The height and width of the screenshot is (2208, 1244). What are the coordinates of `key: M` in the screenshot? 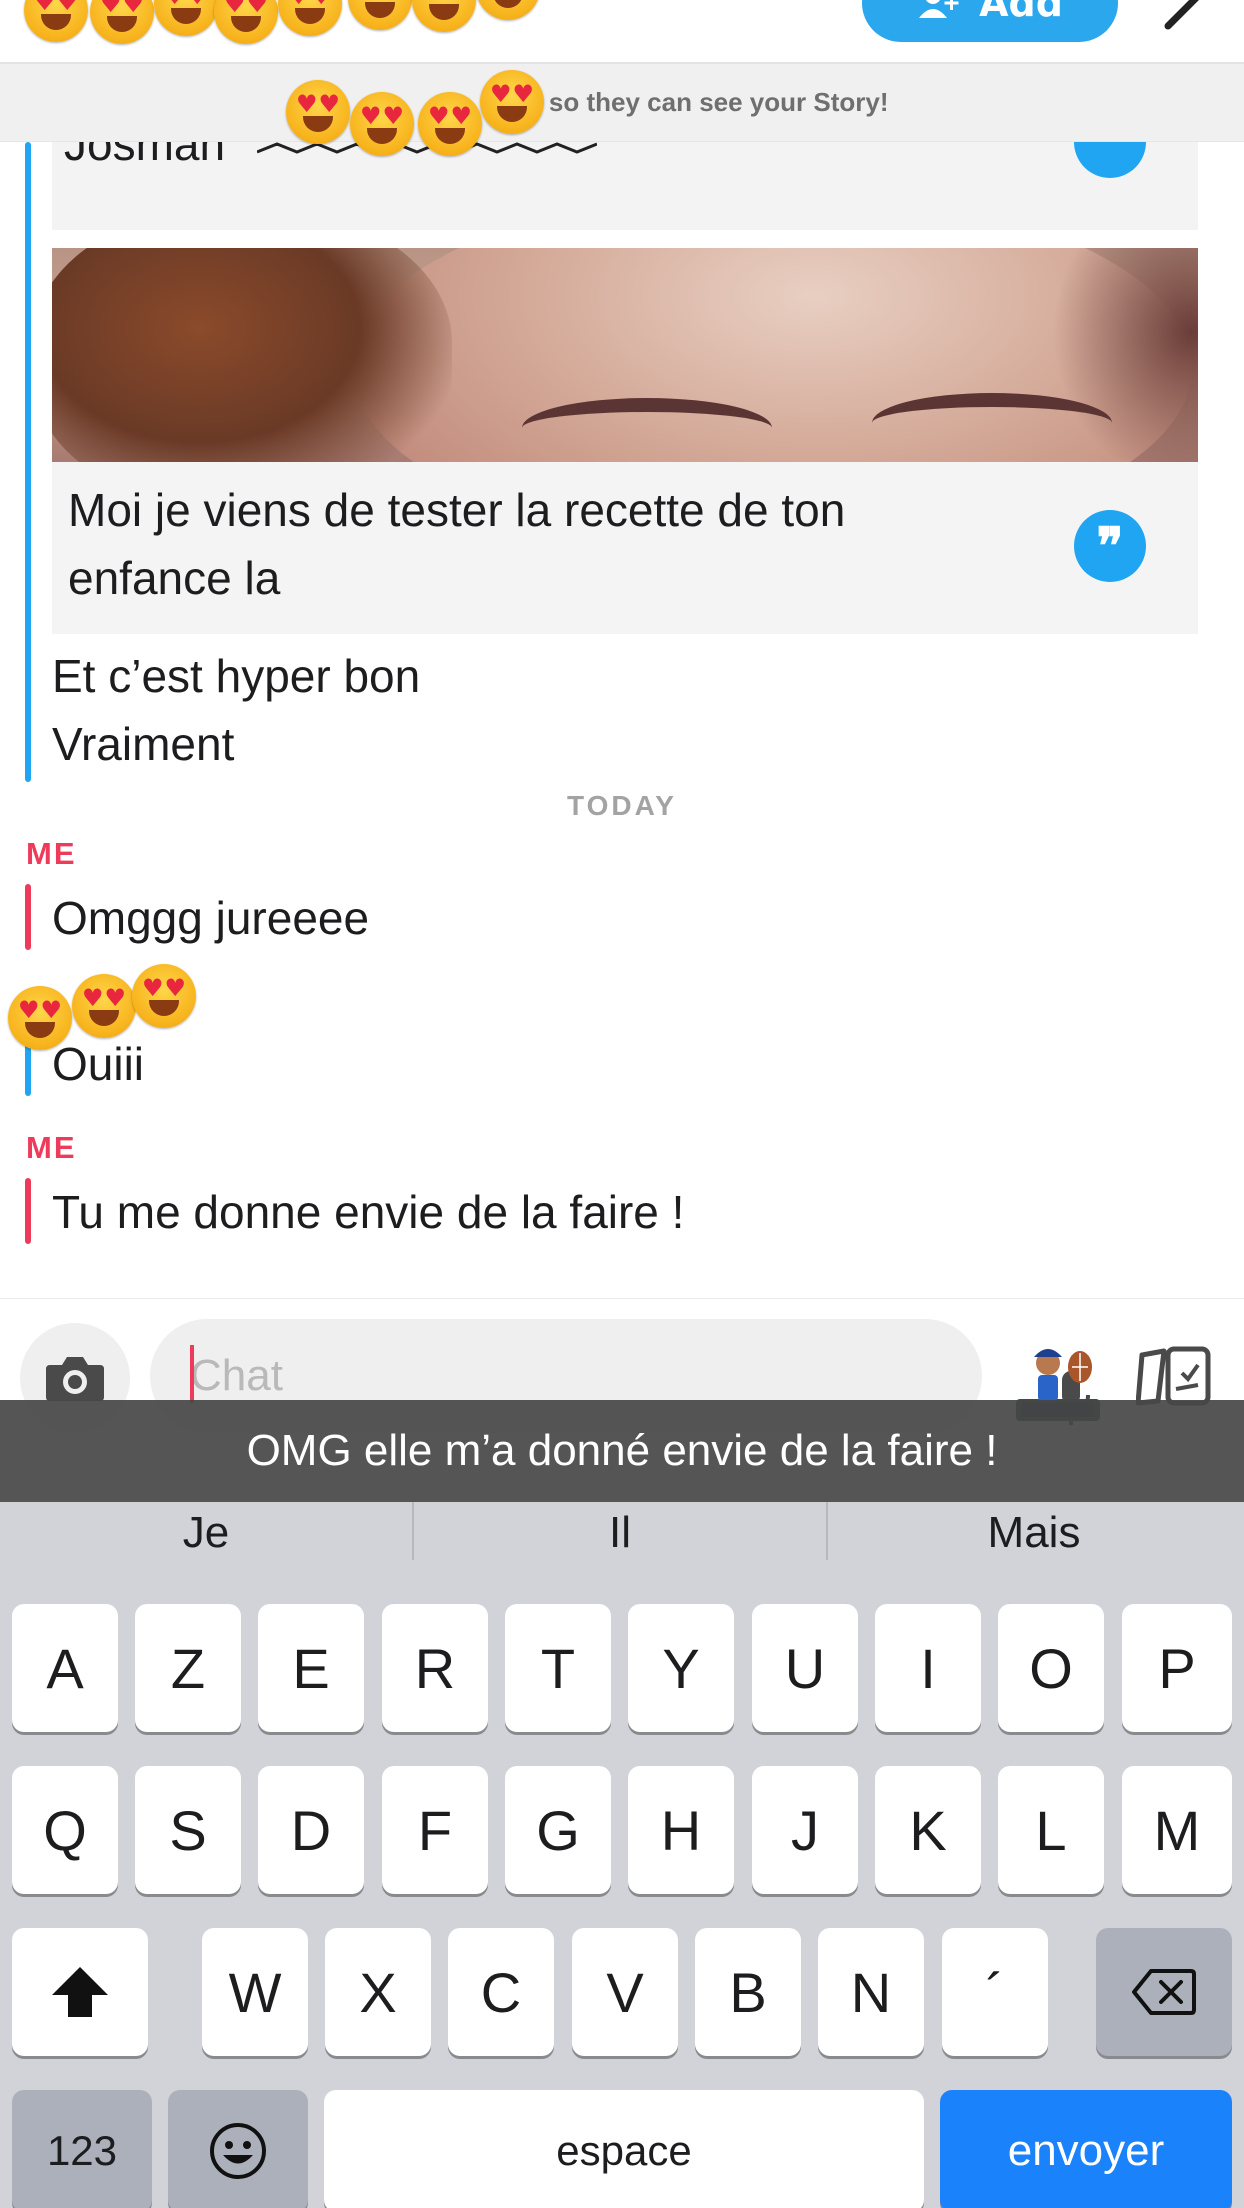 It's located at (1177, 1830).